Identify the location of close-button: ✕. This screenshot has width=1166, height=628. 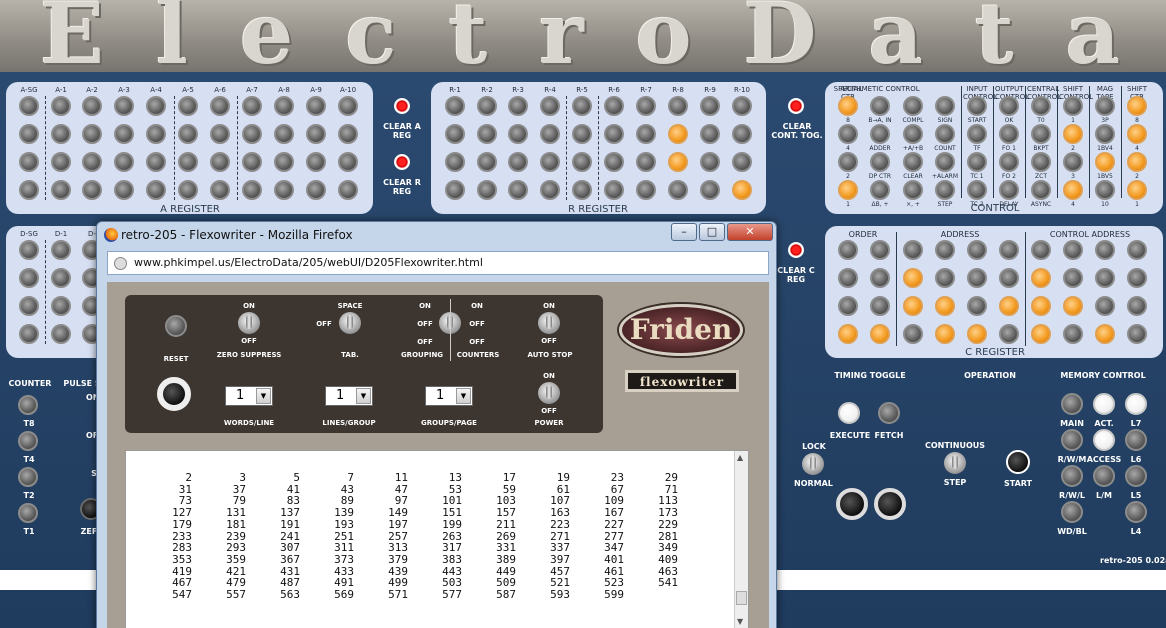
(750, 232).